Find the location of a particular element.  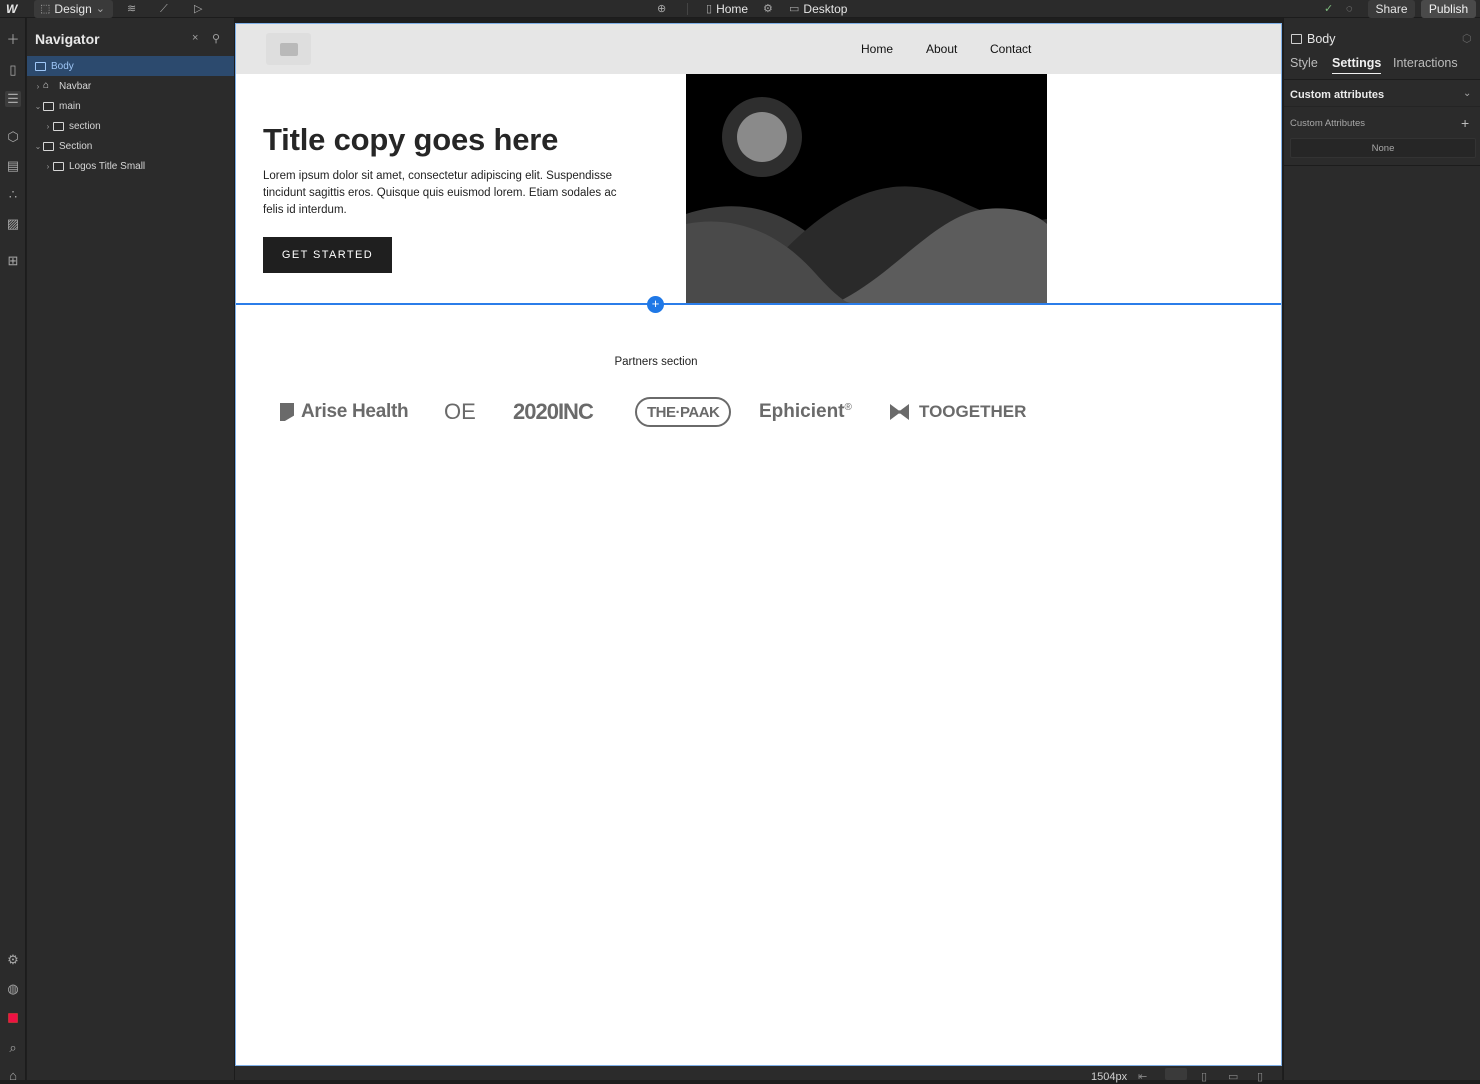

collapse-section-button: ⌄ is located at coordinates (1467, 93).